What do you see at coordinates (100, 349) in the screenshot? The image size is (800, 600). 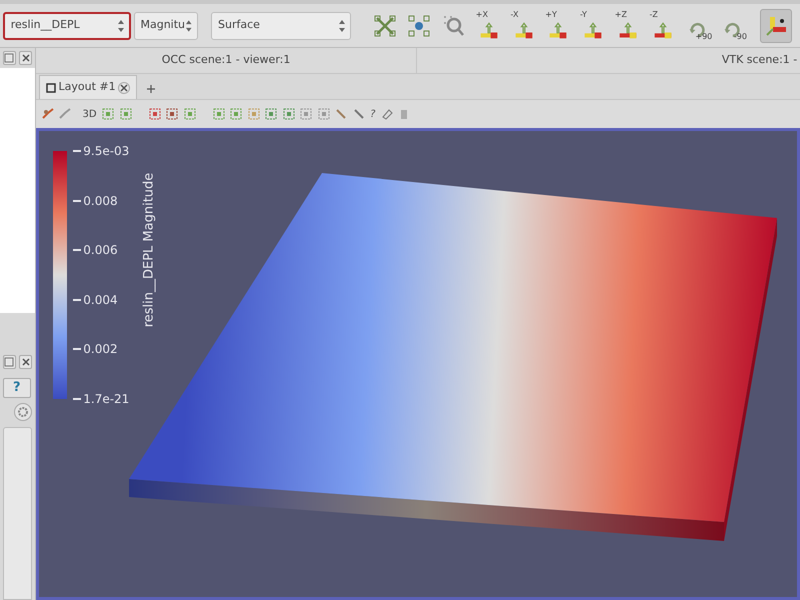 I see `legend-tick-label: 0.002` at bounding box center [100, 349].